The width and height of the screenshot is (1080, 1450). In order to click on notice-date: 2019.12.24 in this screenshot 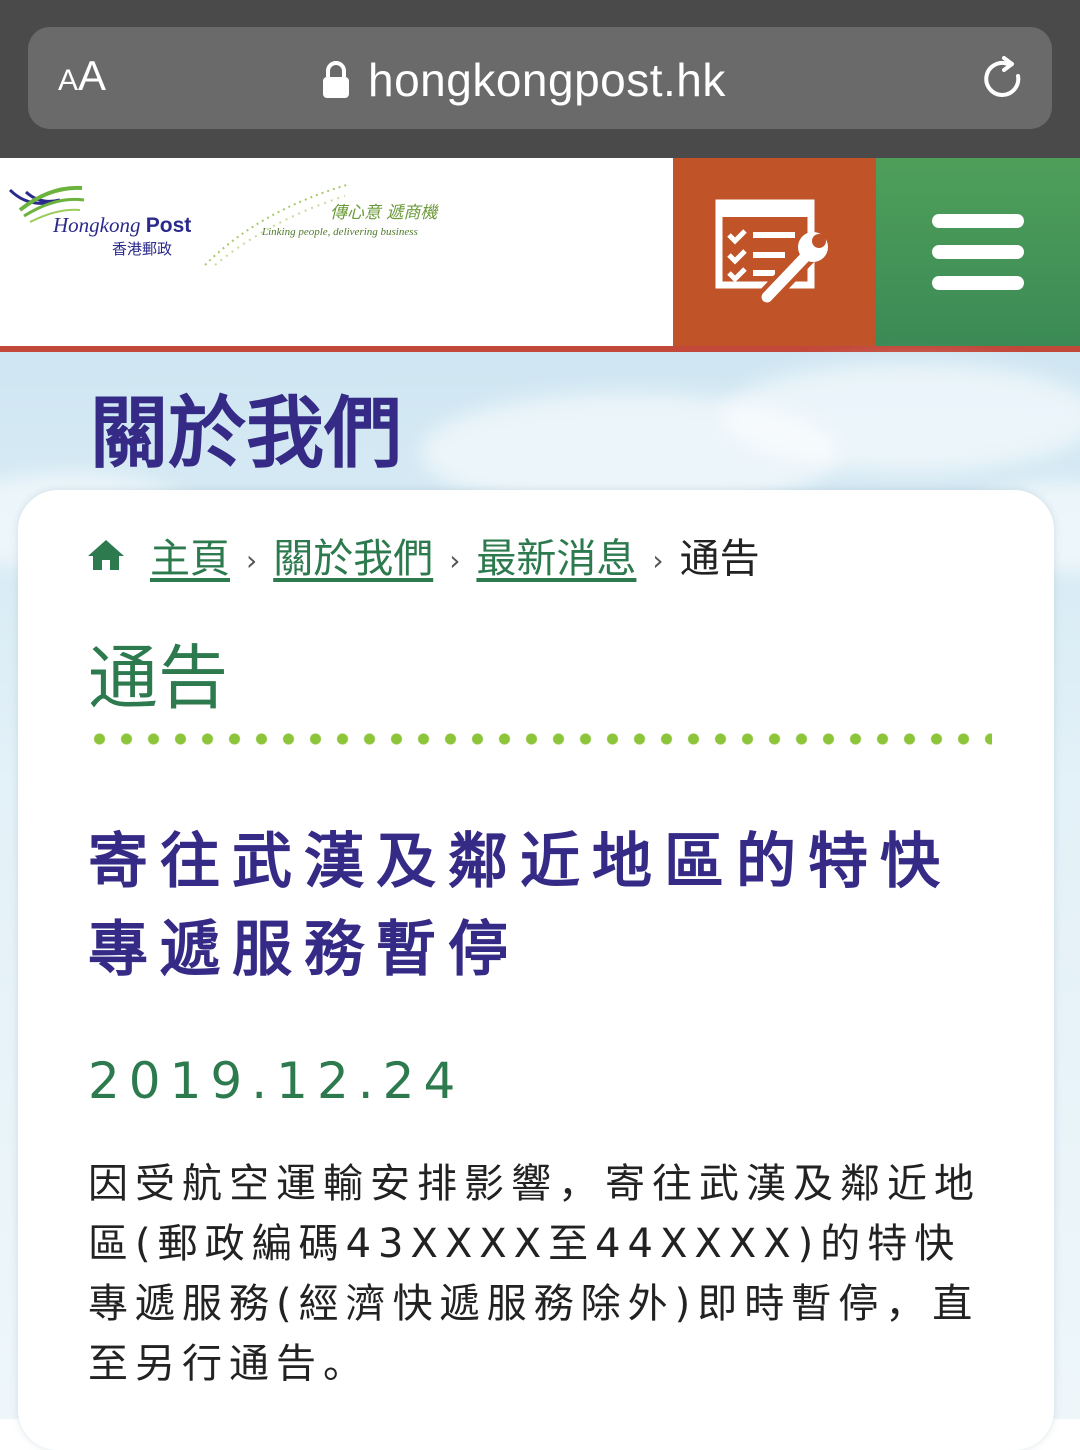, I will do `click(276, 1081)`.